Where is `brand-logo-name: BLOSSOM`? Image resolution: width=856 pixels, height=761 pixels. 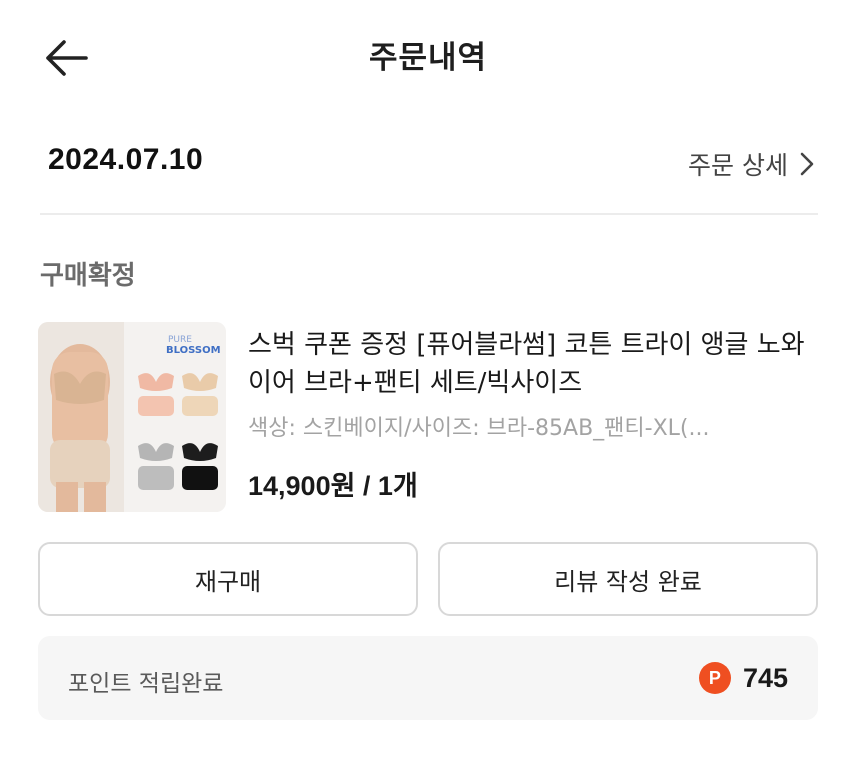 brand-logo-name: BLOSSOM is located at coordinates (193, 350).